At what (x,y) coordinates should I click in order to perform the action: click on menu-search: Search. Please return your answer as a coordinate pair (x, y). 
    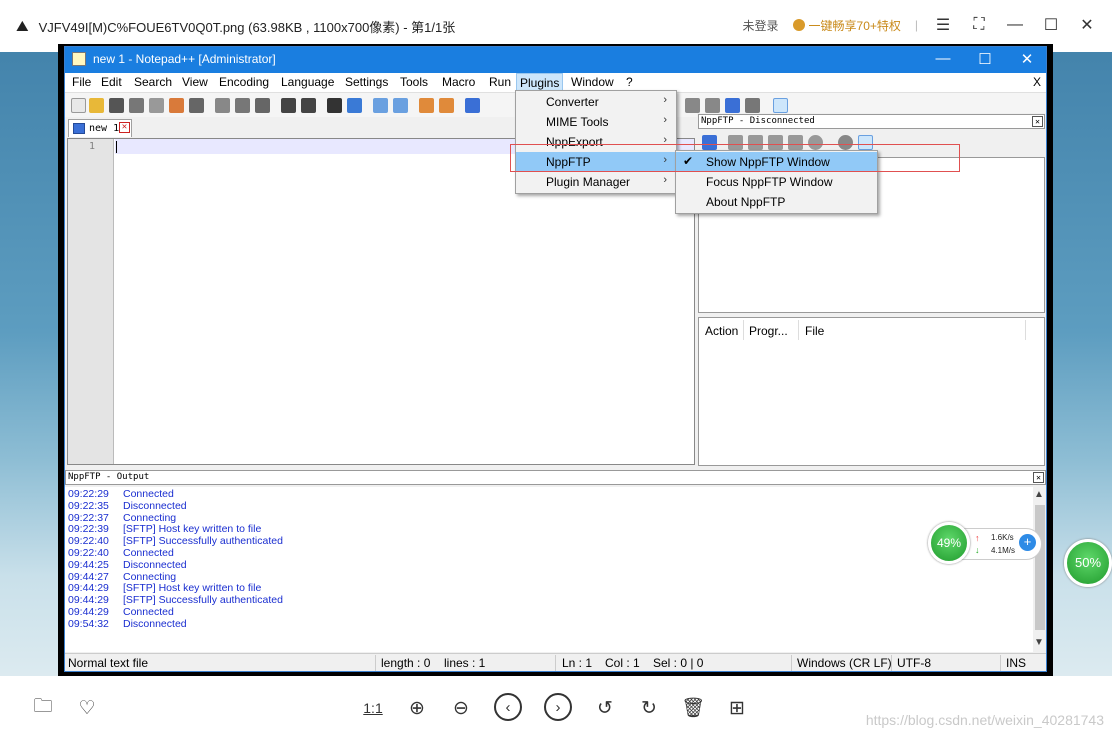
    Looking at the image, I should click on (153, 82).